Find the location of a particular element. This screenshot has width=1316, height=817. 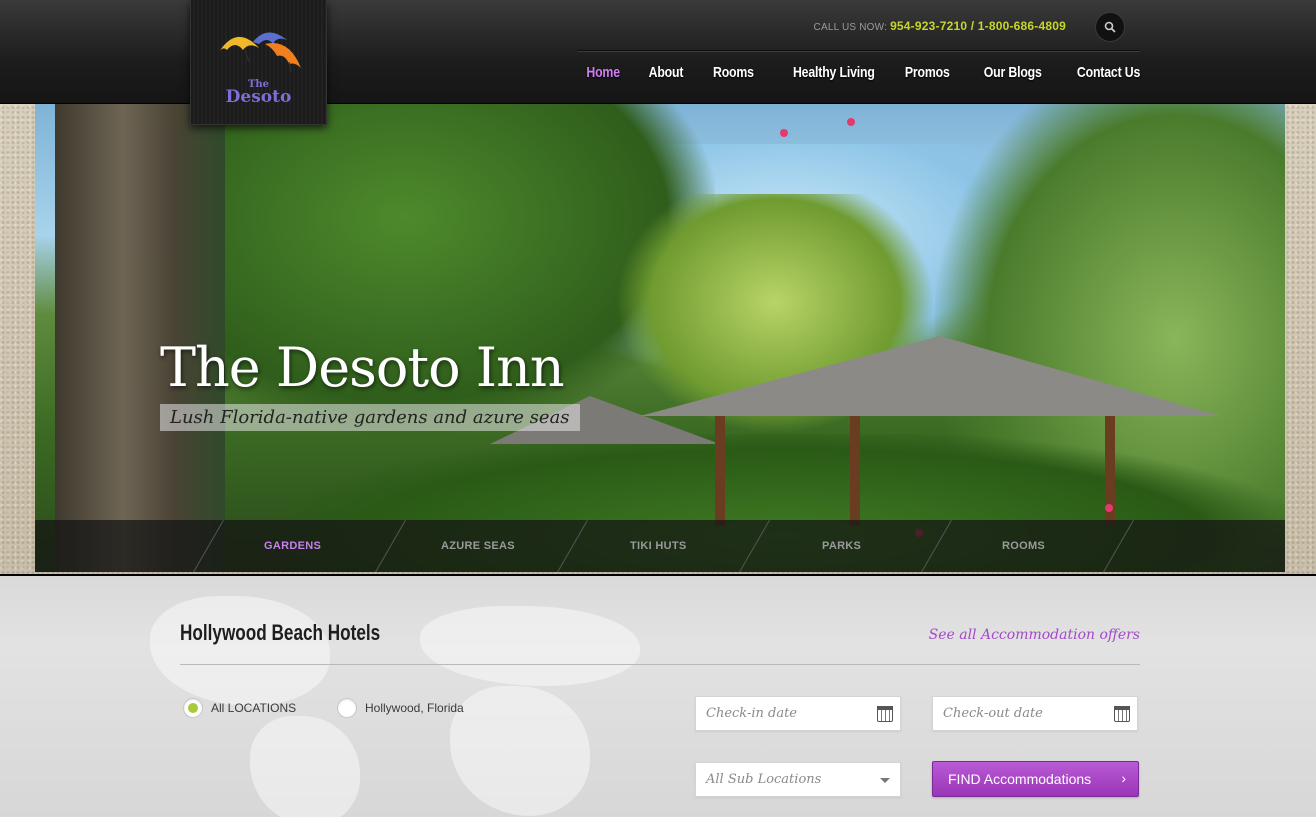

section-divider is located at coordinates (660, 664).